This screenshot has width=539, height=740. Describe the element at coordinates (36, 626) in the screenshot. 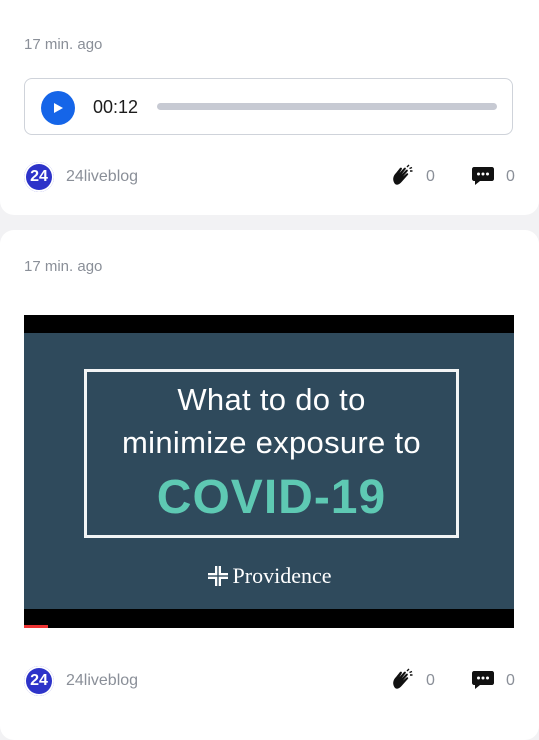

I see `video-progress-bar` at that location.